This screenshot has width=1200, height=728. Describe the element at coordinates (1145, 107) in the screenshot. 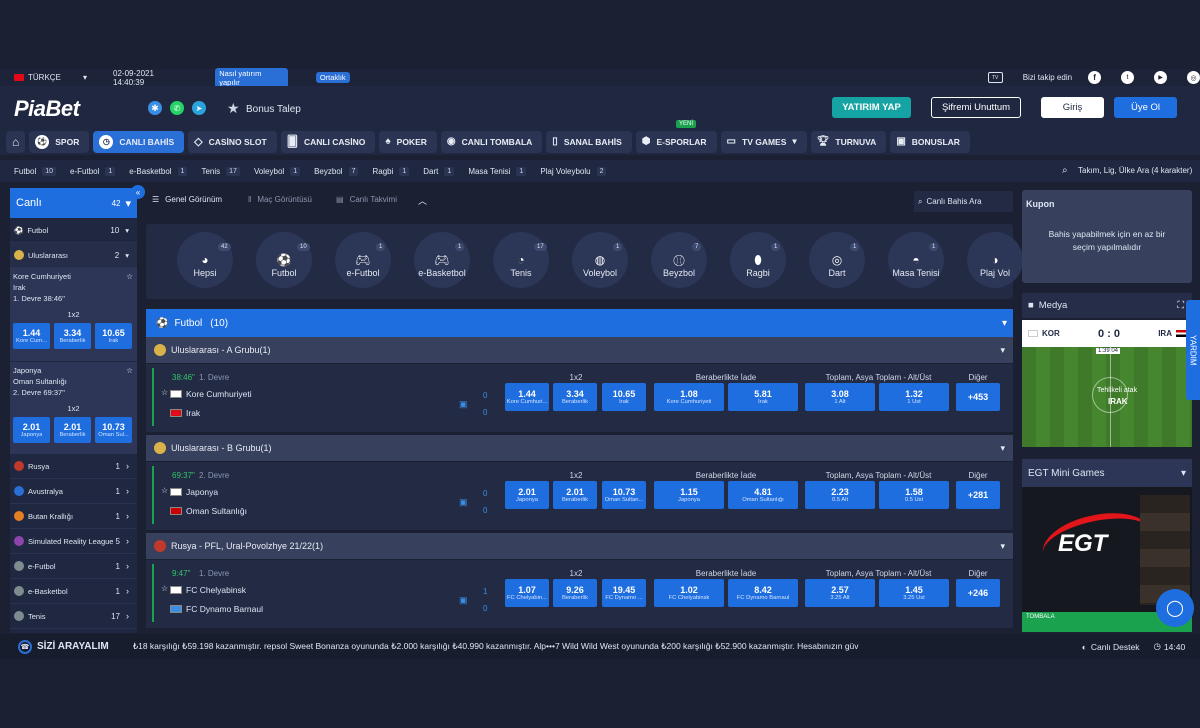

I see `signup-button: Üye Ol` at that location.